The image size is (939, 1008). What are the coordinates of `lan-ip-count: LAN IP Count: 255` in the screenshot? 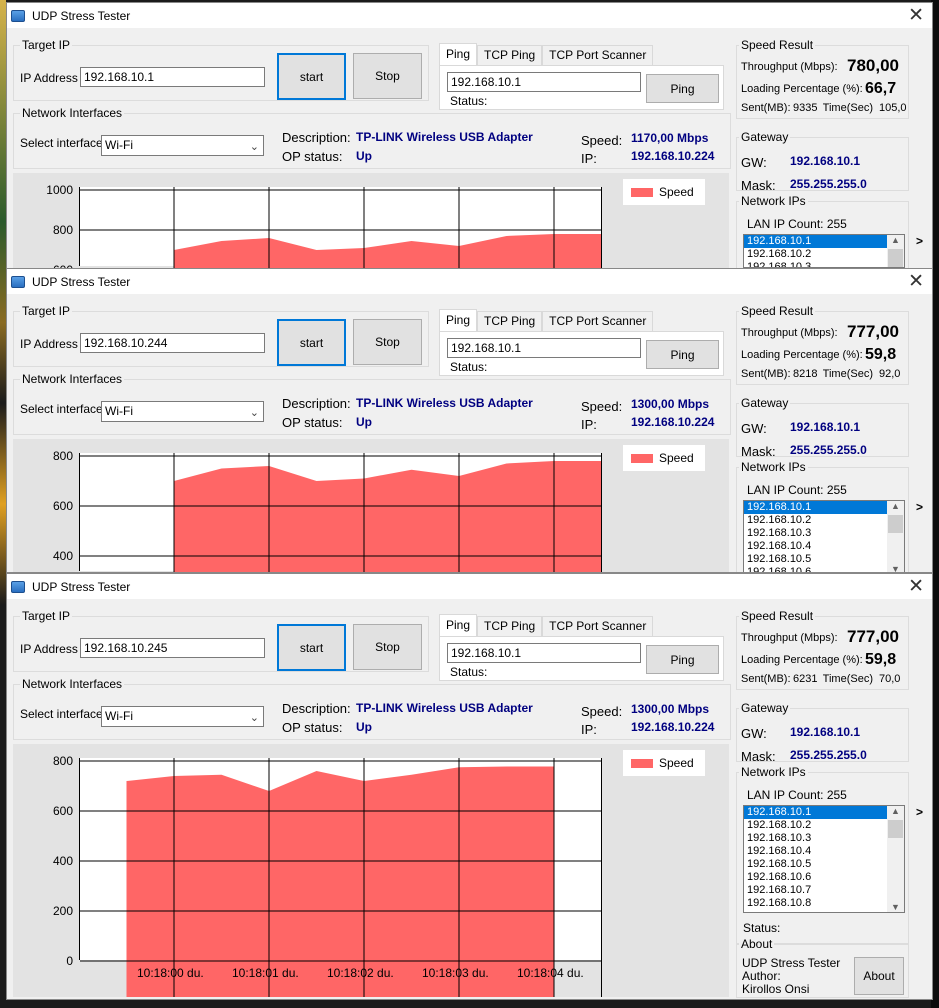 It's located at (797, 490).